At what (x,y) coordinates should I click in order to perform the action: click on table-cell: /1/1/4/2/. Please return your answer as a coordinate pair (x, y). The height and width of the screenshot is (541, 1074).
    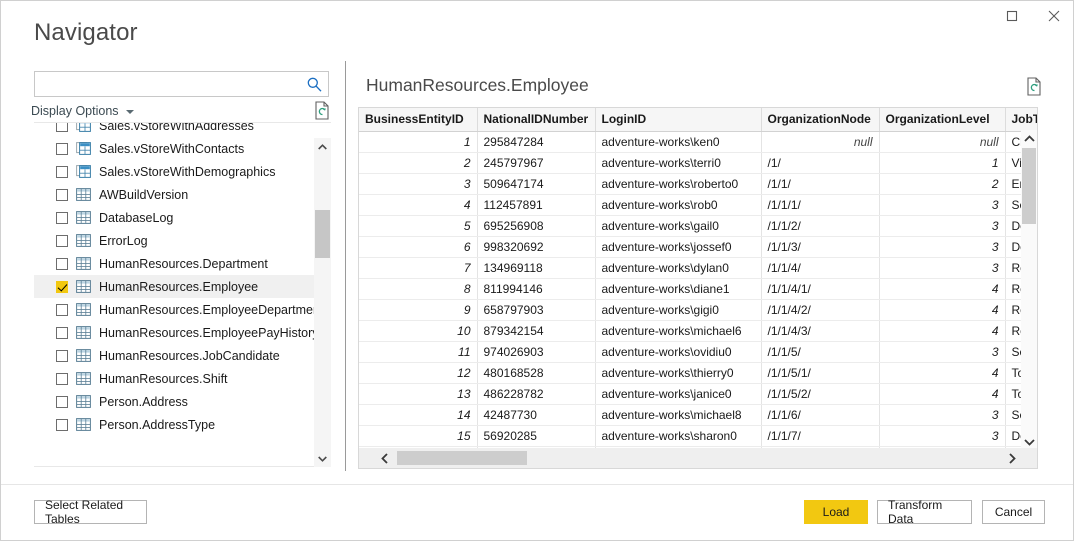
    Looking at the image, I should click on (820, 310).